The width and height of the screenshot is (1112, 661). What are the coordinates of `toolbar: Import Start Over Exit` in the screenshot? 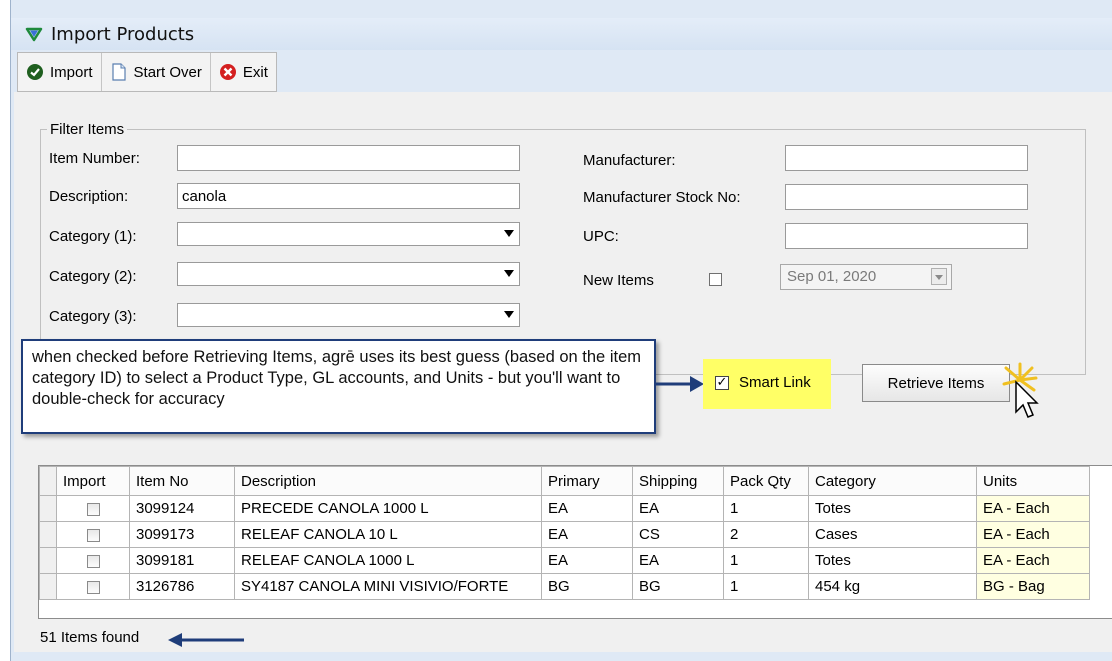 It's located at (147, 72).